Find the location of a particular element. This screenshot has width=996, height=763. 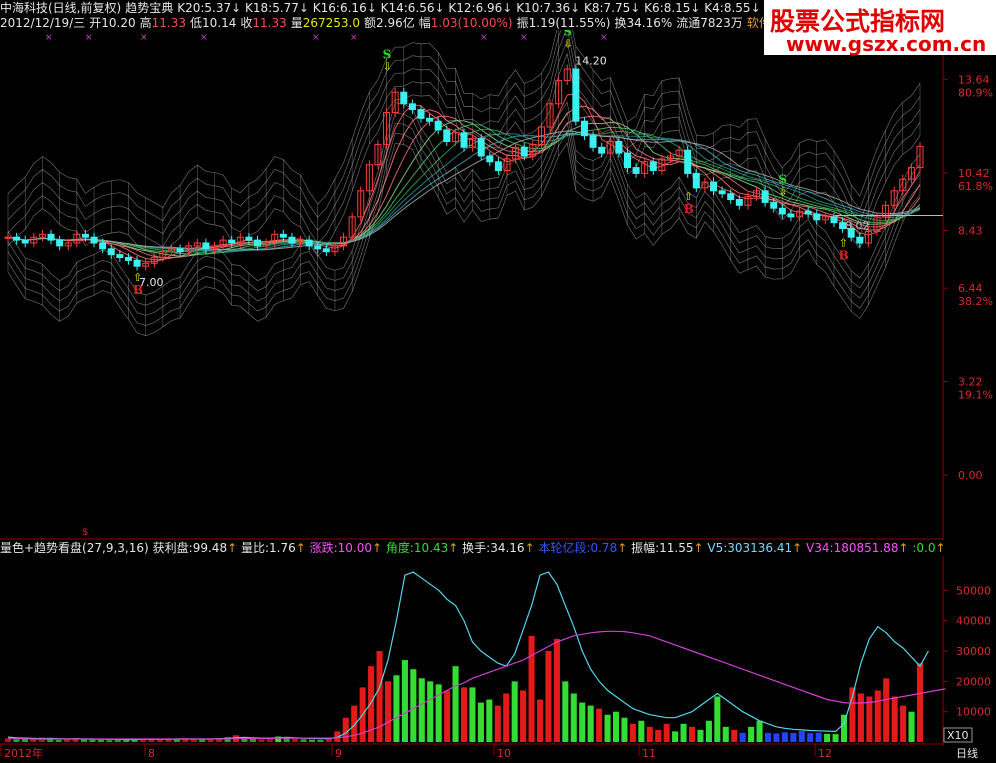

time-axis-label: 11 is located at coordinates (649, 753).